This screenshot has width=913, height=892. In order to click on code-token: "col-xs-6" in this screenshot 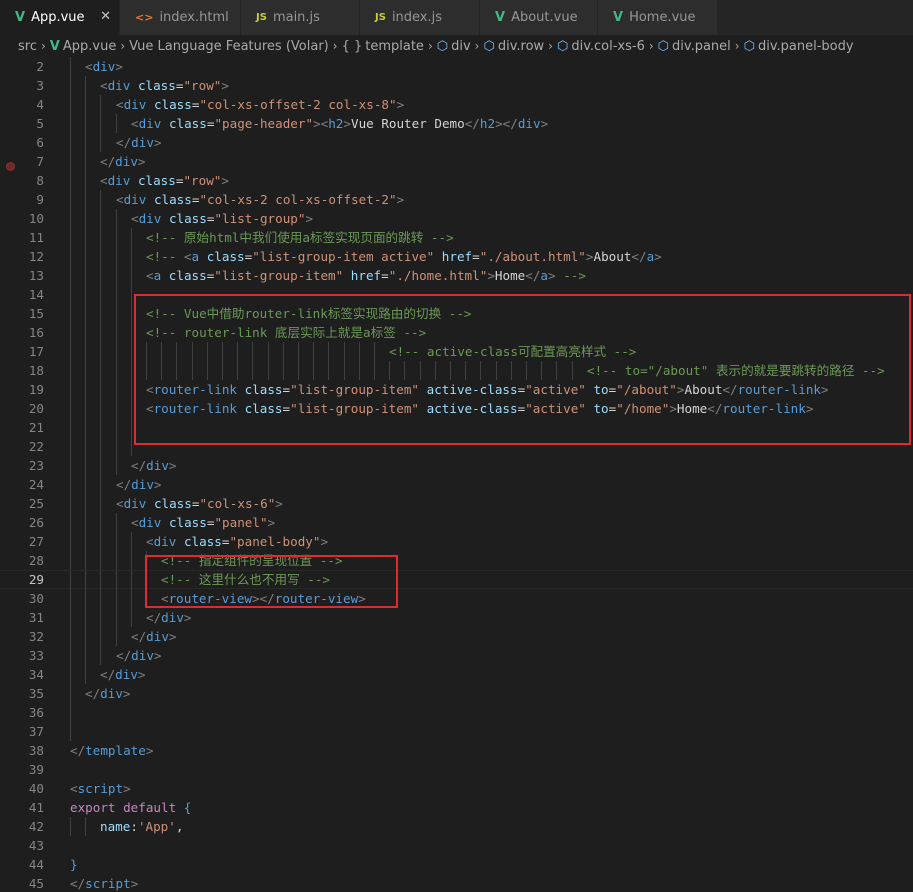, I will do `click(237, 503)`.